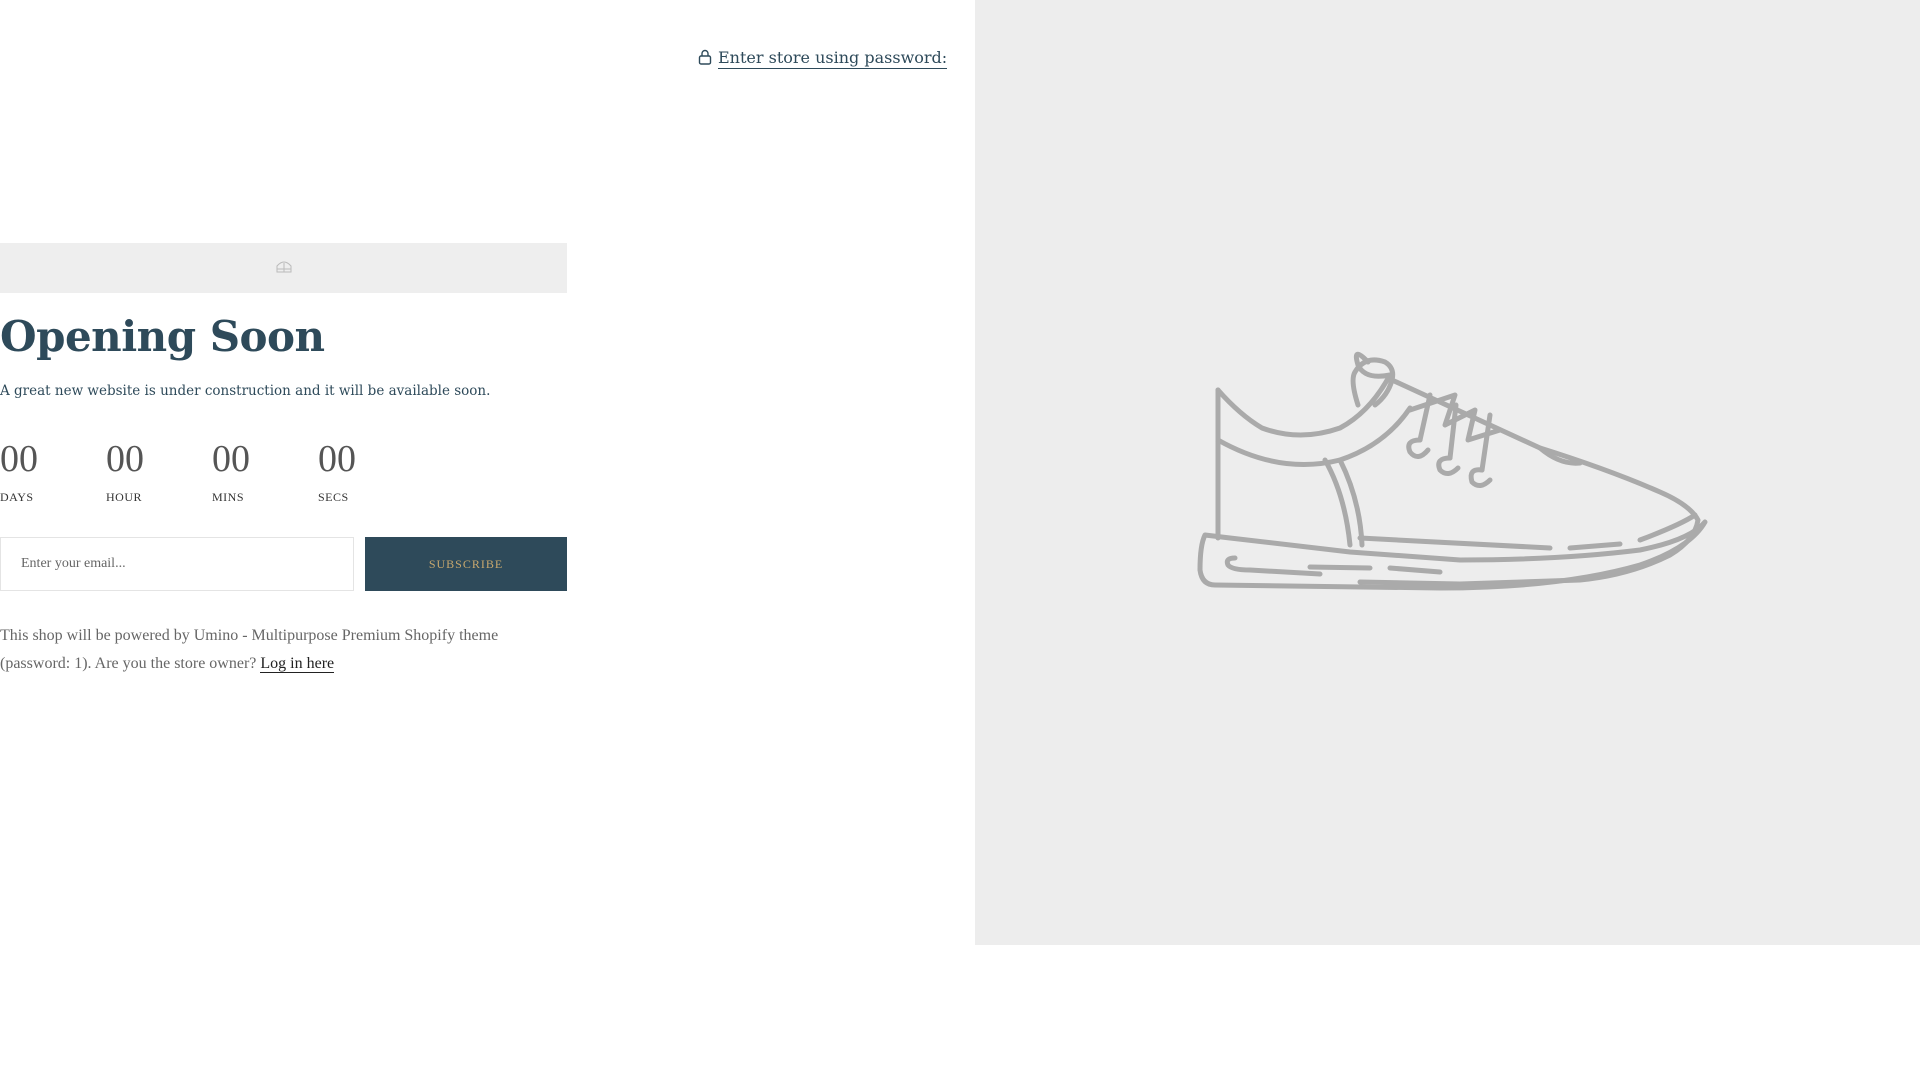 The height and width of the screenshot is (1080, 1920). Describe the element at coordinates (177, 564) in the screenshot. I see `email-field` at that location.